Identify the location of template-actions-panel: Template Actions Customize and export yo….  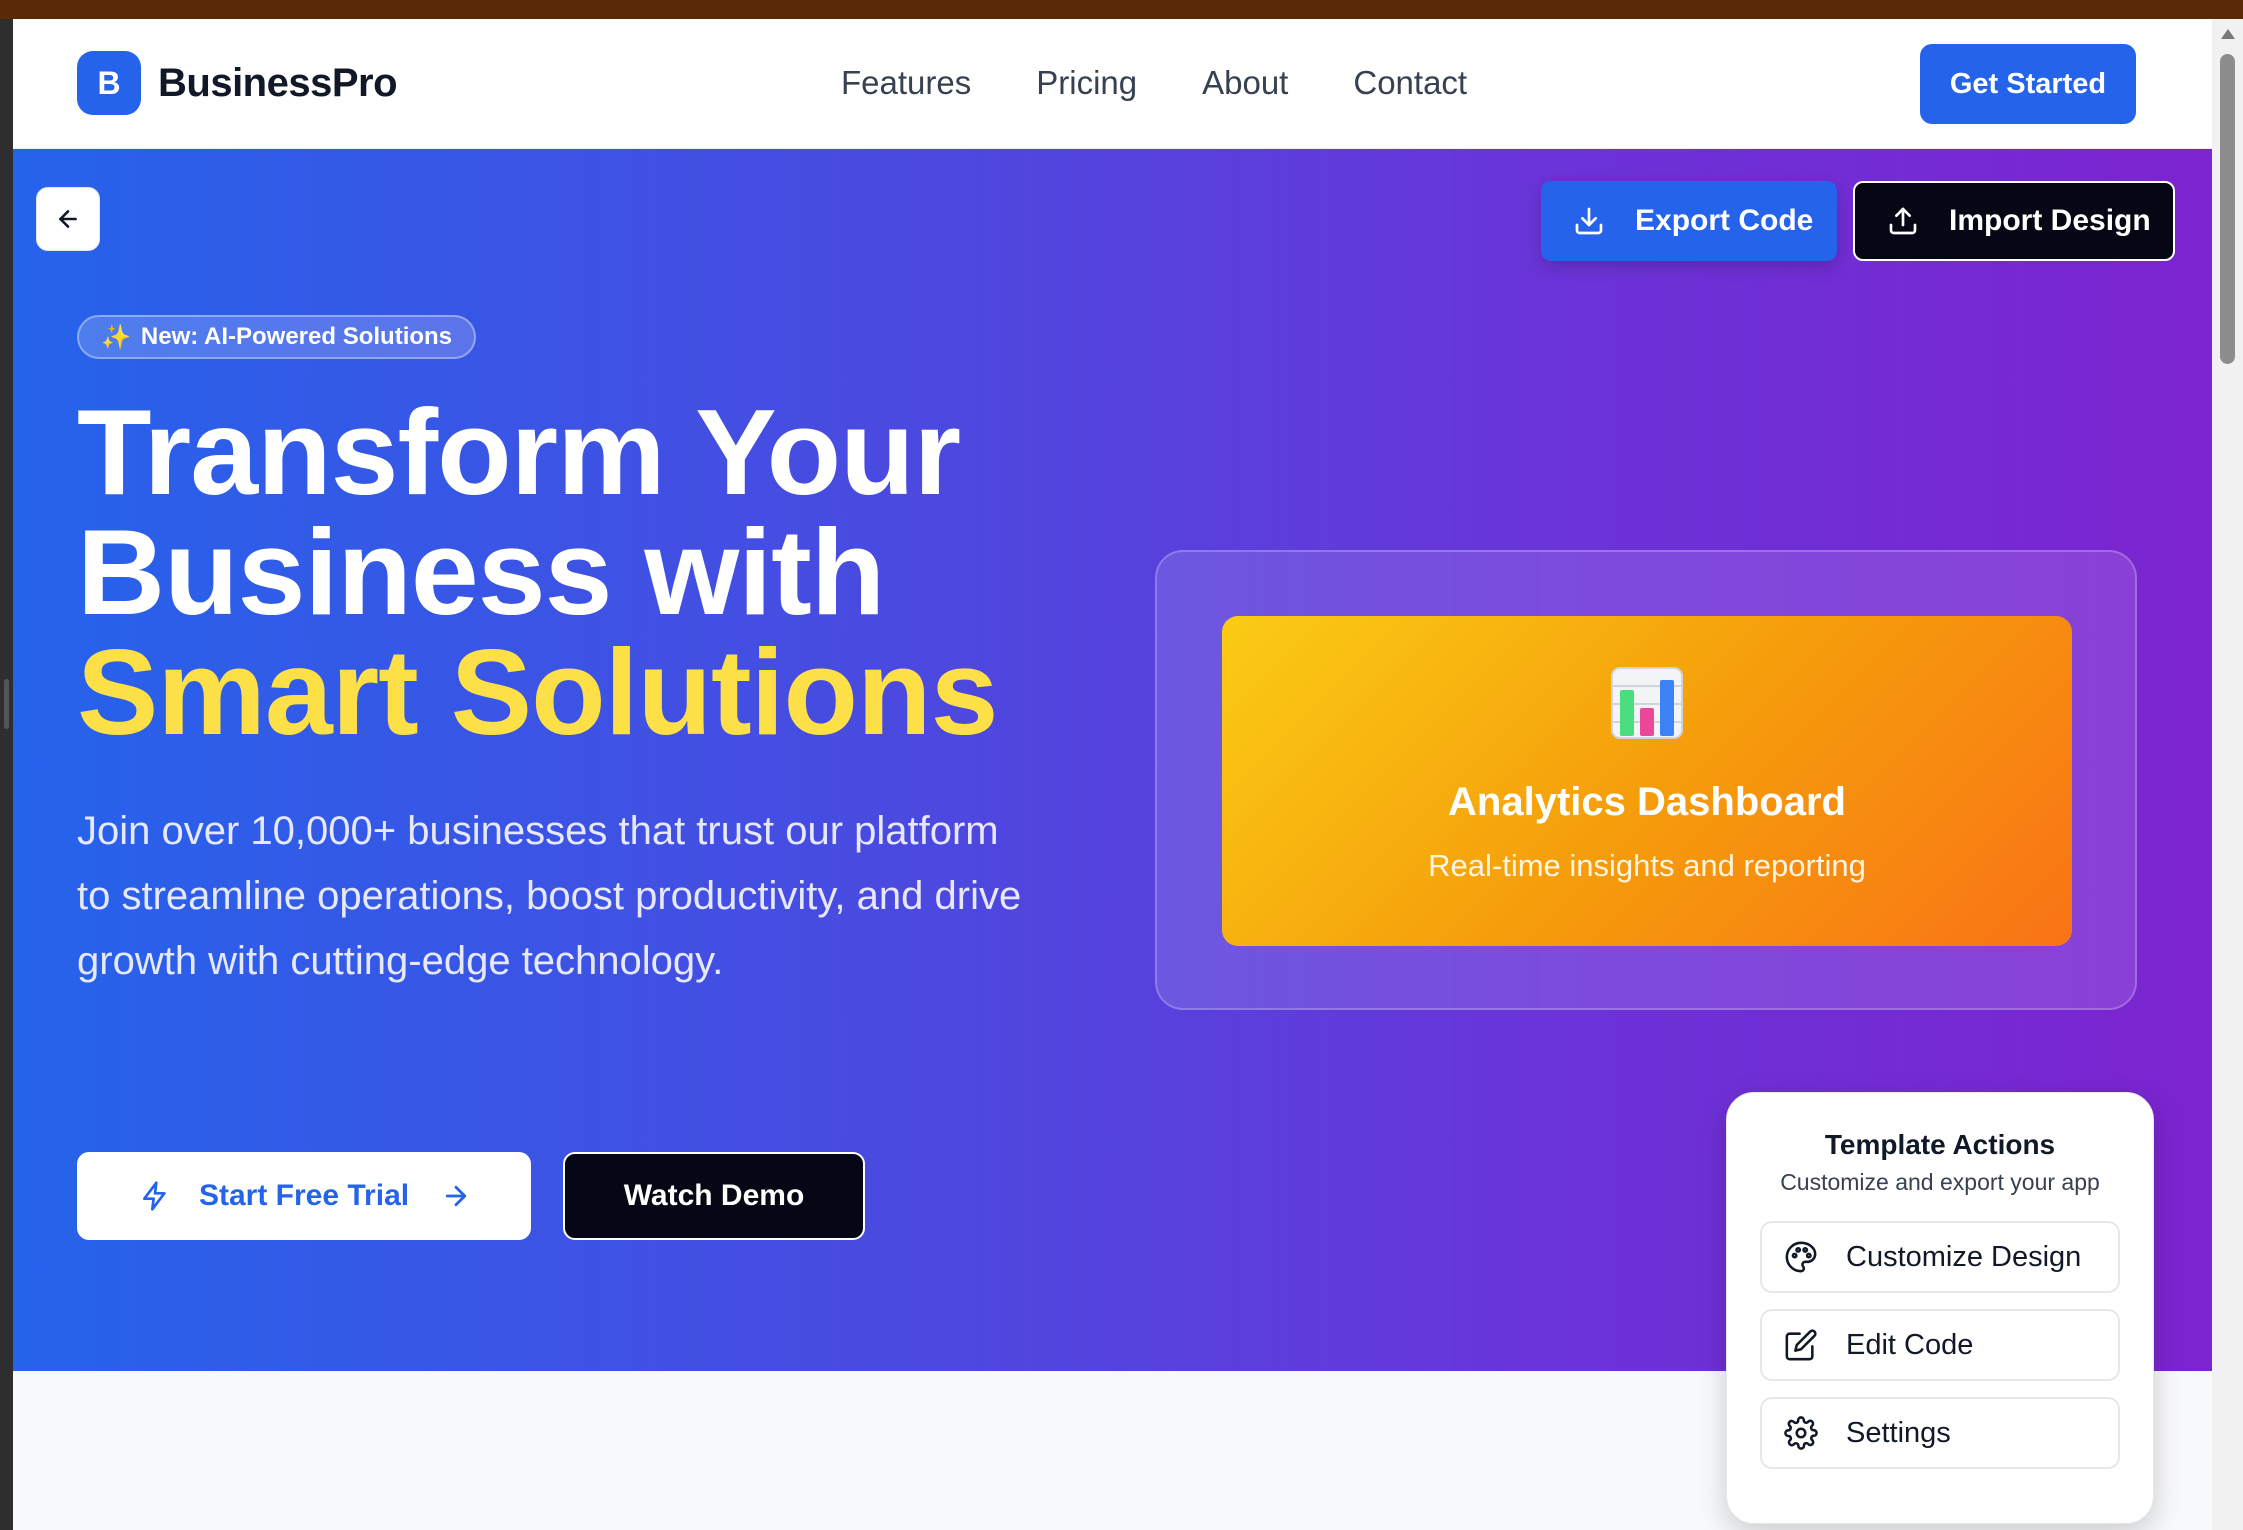
(1940, 1308).